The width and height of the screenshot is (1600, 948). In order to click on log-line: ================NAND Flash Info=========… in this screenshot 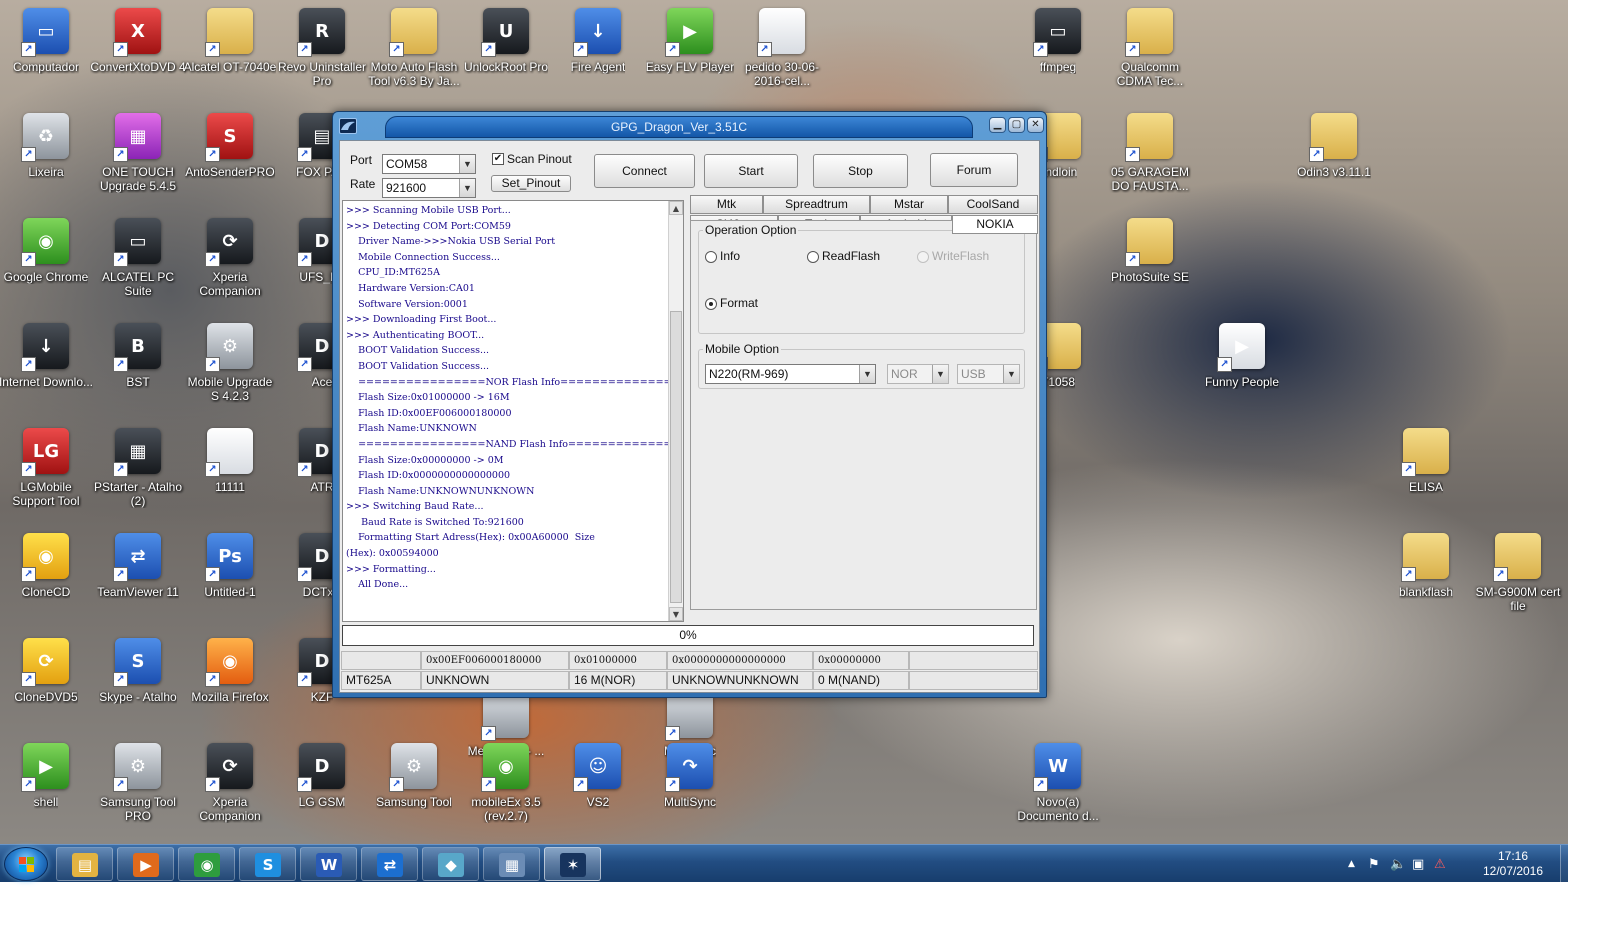, I will do `click(515, 444)`.